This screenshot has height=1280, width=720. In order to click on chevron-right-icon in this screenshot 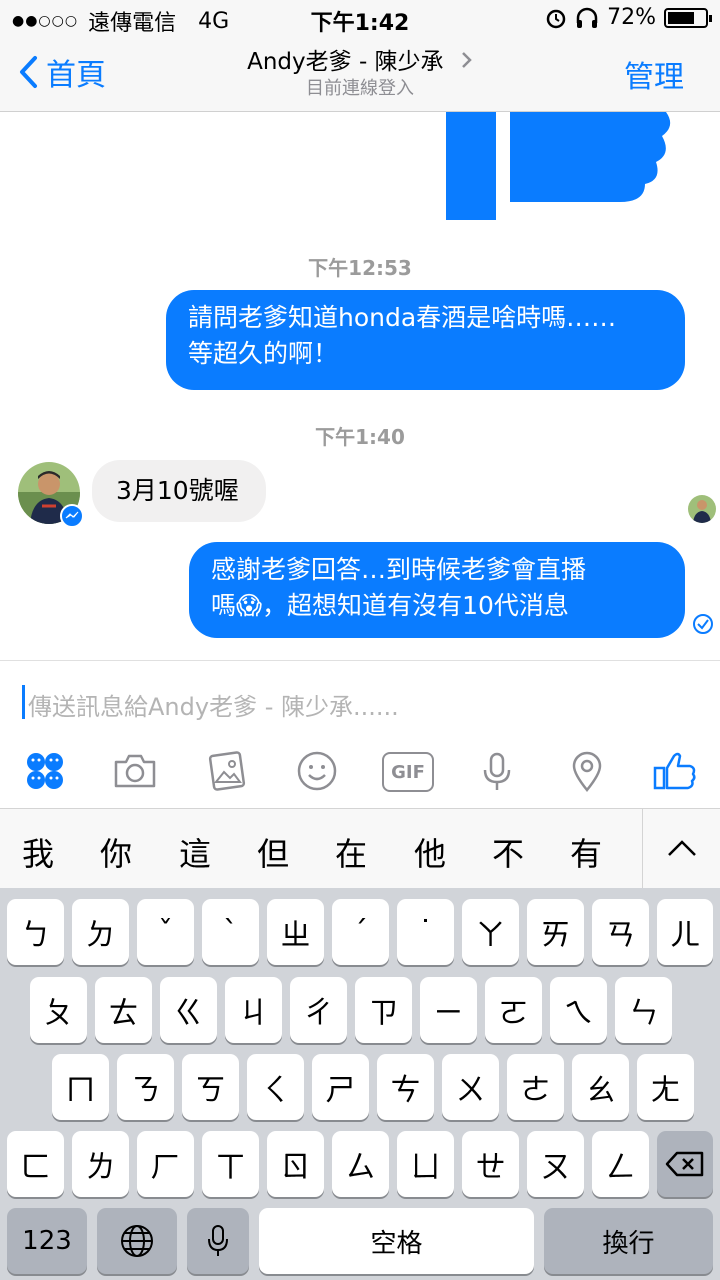, I will do `click(466, 60)`.